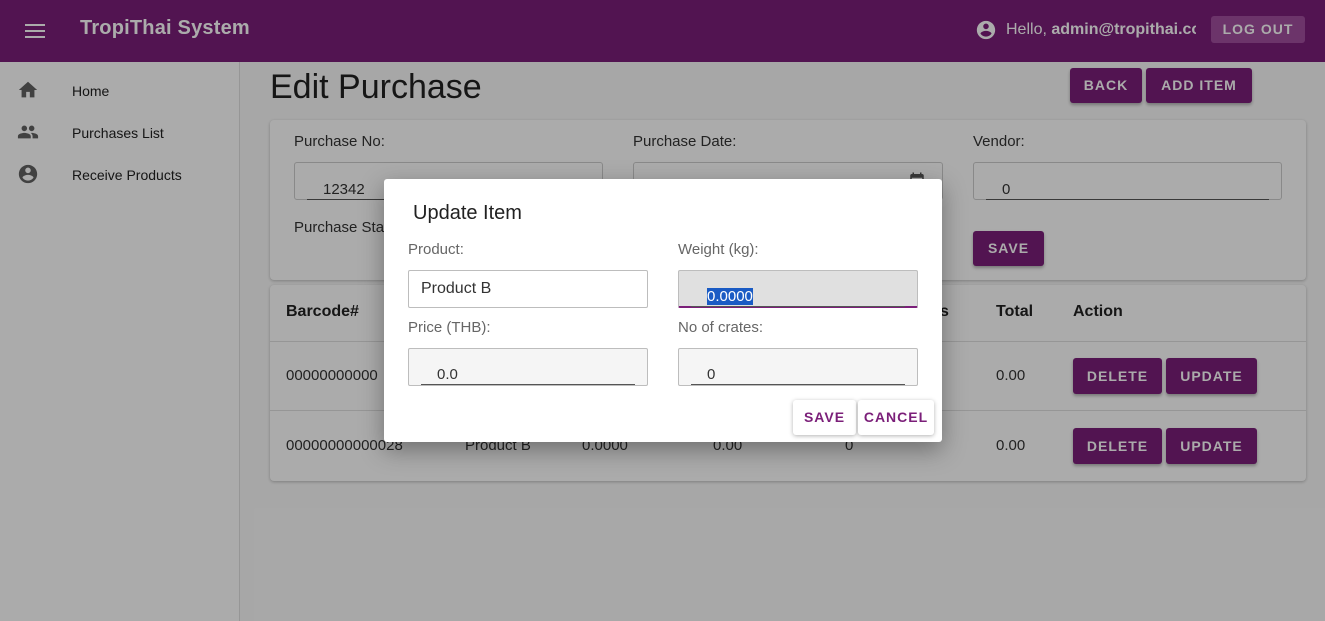 Image resolution: width=1325 pixels, height=621 pixels. What do you see at coordinates (528, 367) in the screenshot?
I see `price-input: 0.0` at bounding box center [528, 367].